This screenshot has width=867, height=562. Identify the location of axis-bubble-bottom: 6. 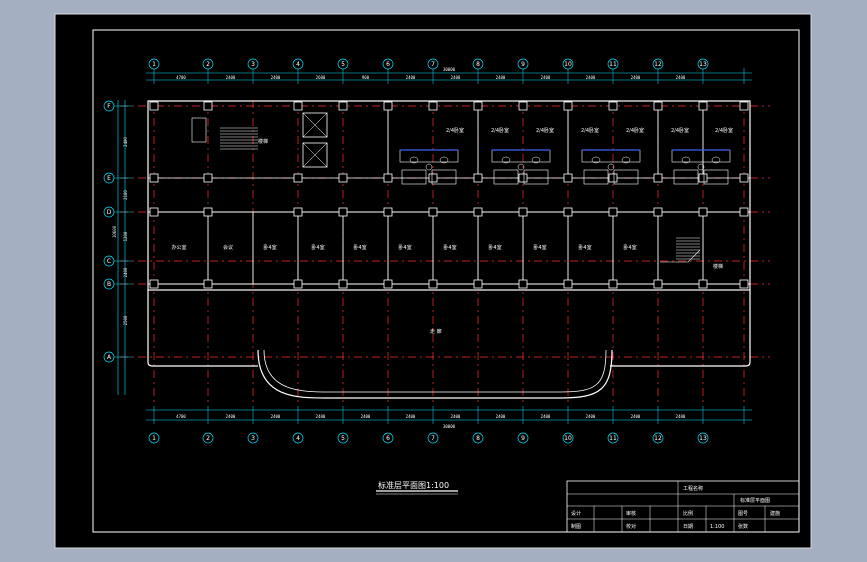
(388, 438).